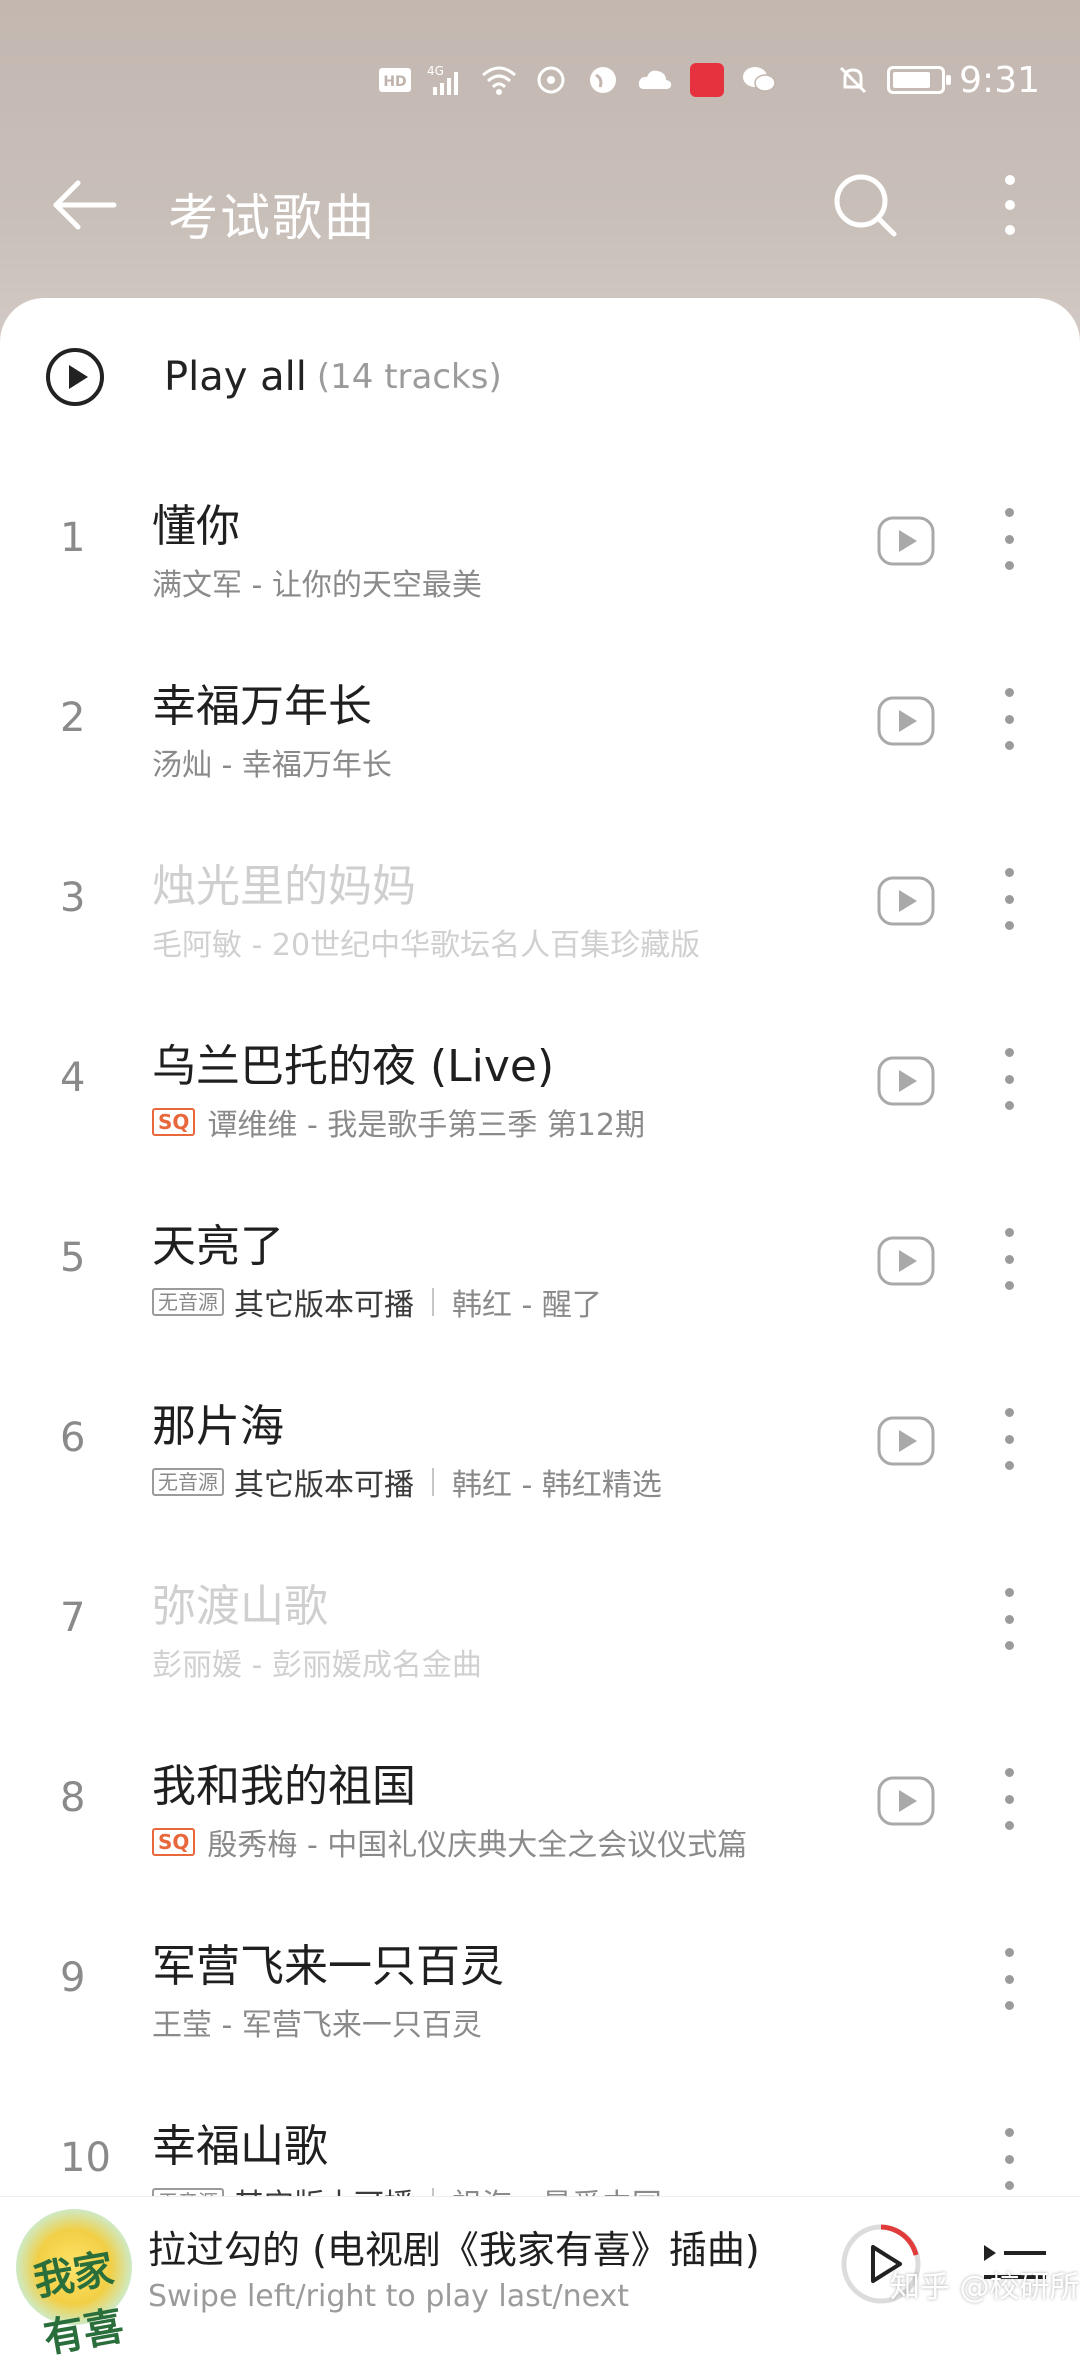 This screenshot has height=2364, width=1080. Describe the element at coordinates (540, 1630) in the screenshot. I see `track-row: 7 弥渡山歌彭丽媛 - 彭丽媛成名金曲` at that location.